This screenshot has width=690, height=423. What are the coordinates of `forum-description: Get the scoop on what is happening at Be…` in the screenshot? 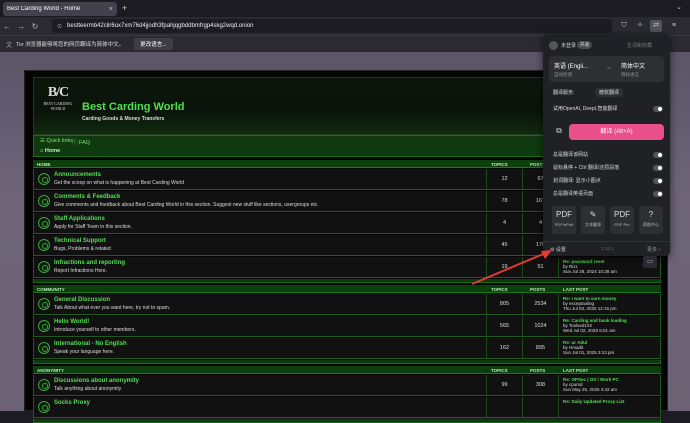 It's located at (119, 183).